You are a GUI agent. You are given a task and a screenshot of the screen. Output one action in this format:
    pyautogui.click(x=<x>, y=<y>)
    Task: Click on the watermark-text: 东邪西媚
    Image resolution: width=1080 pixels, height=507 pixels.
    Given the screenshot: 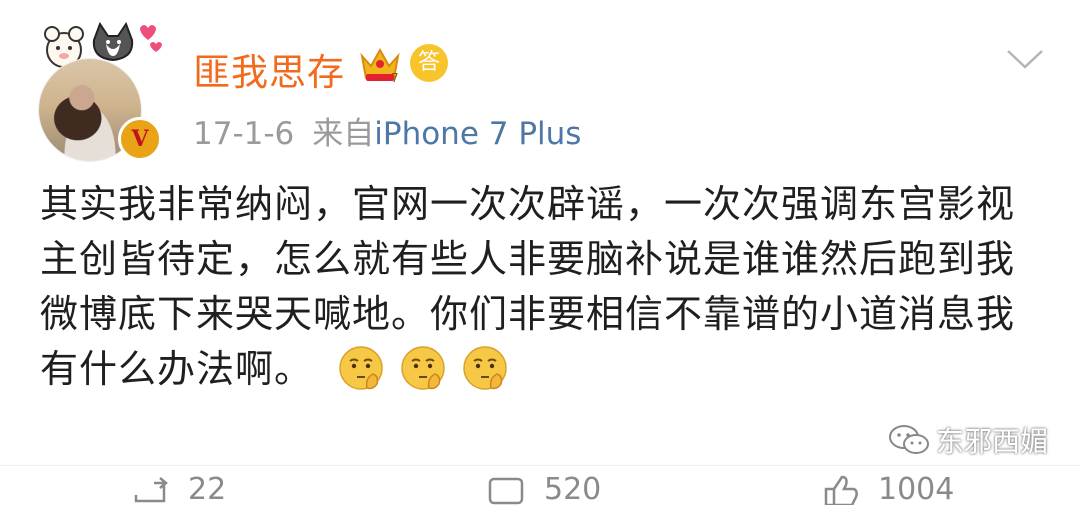 What is the action you would take?
    pyautogui.click(x=992, y=441)
    